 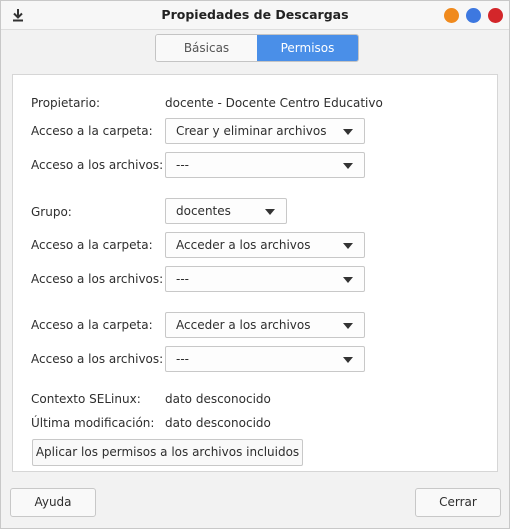 I want to click on group-file-access-value: ---, so click(x=182, y=279).